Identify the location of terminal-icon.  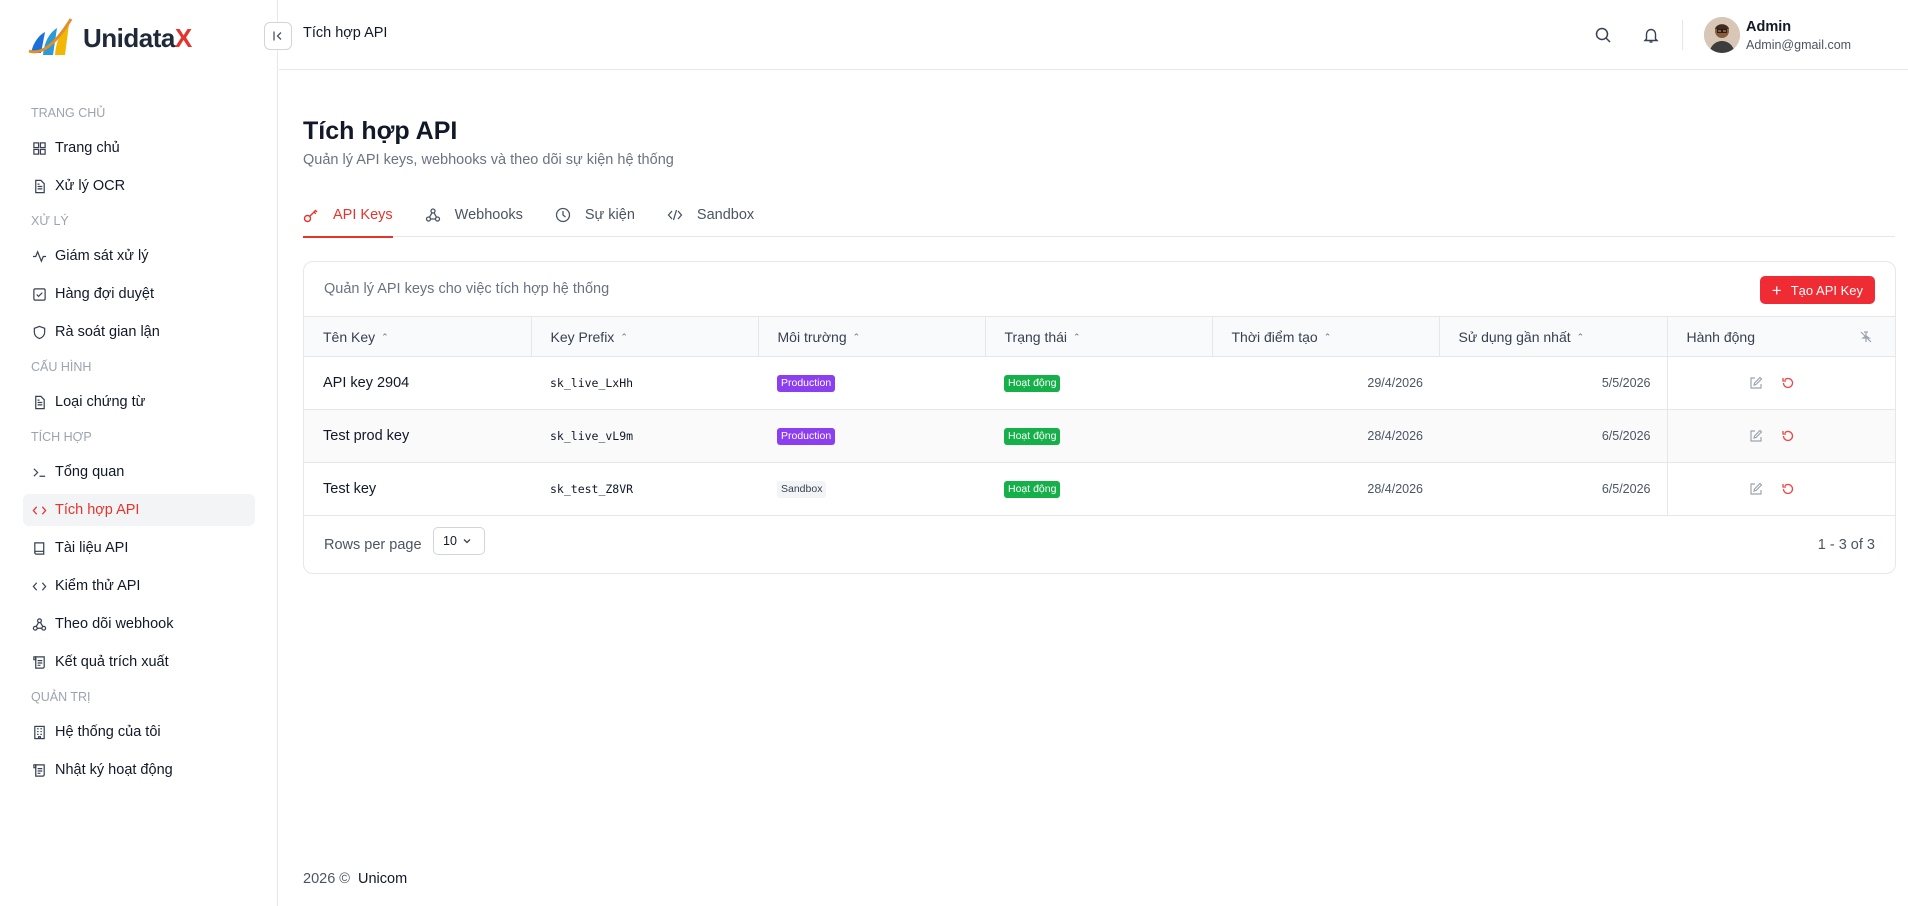
(39, 472).